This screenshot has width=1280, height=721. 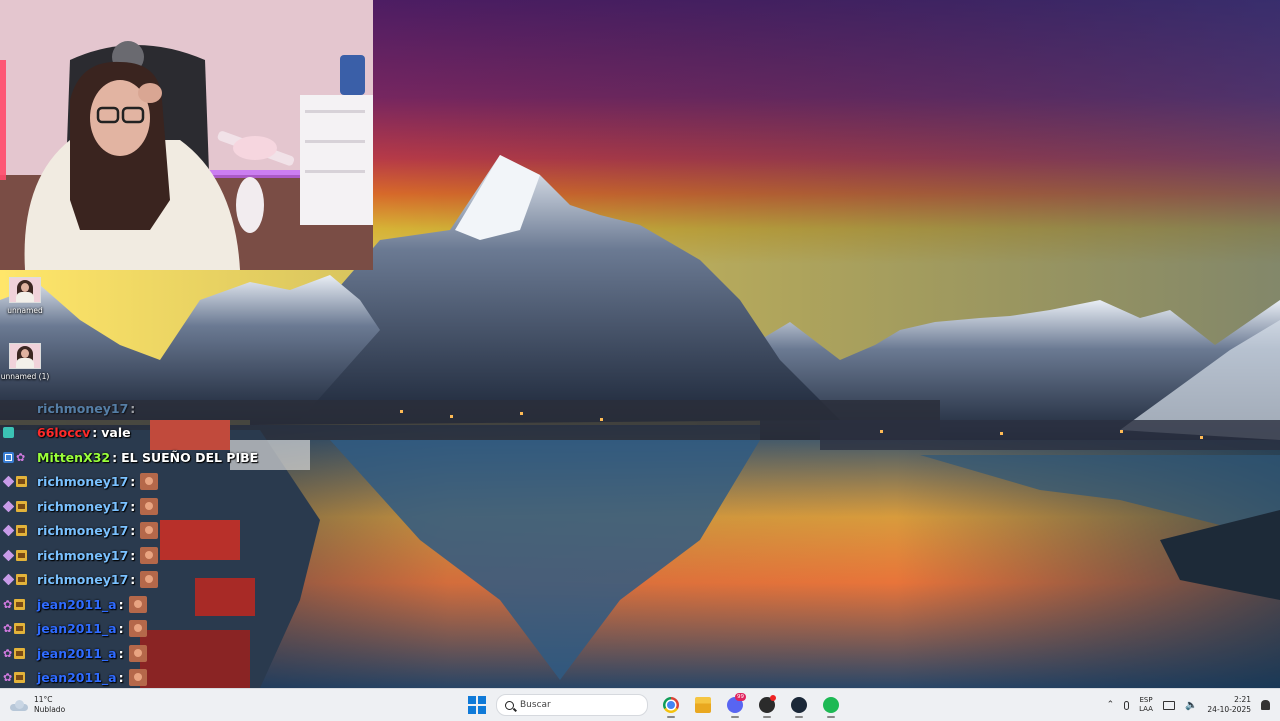 I want to click on clock: 2:21 24-10-2025, so click(x=1229, y=705).